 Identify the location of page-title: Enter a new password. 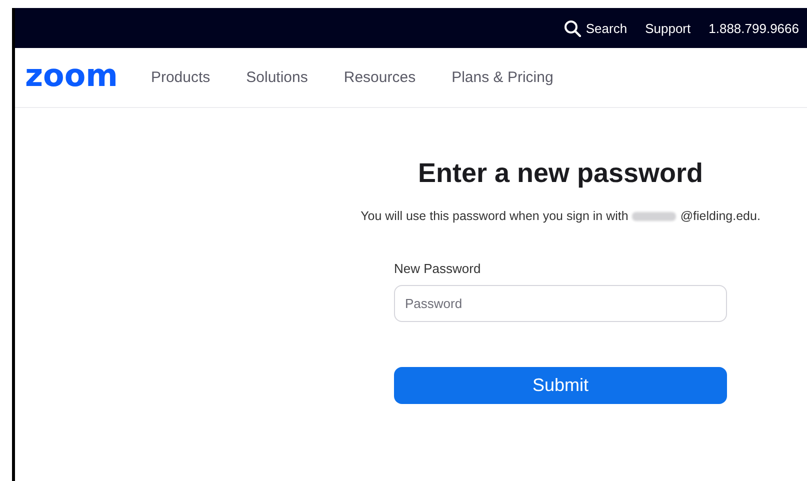
(561, 173).